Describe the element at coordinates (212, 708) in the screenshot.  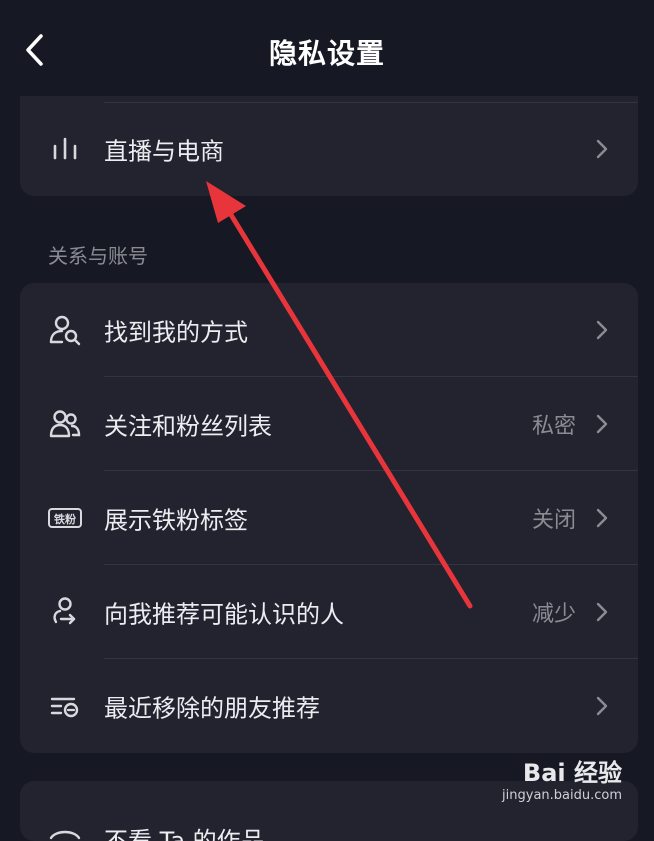
I see `row-label: 最近移除的朋友推荐` at that location.